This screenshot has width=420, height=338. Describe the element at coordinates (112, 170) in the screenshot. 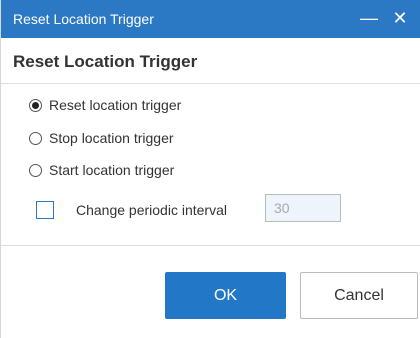

I see `radio-label: Start location trigger` at that location.